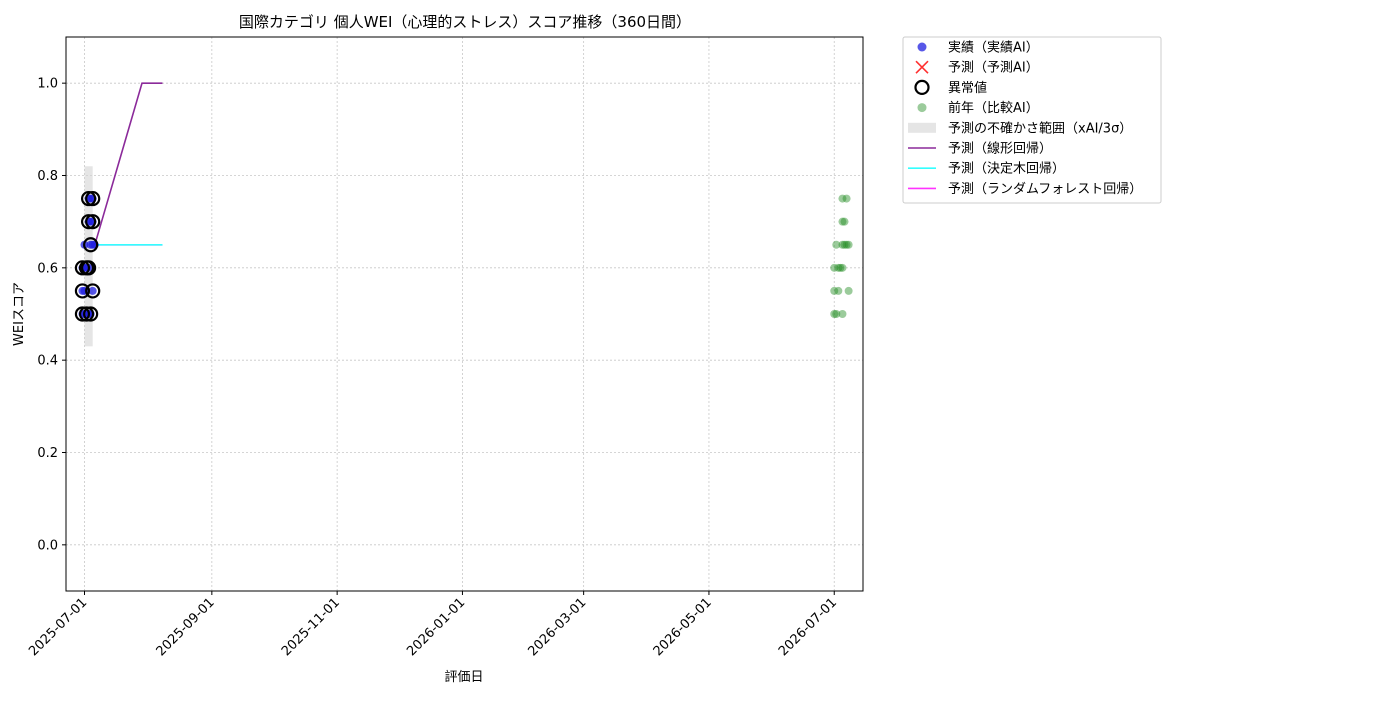 Image resolution: width=1400 pixels, height=704 pixels. What do you see at coordinates (465, 22) in the screenshot?
I see `chart-title: 国際カテゴリ 個人WEI（心理的ストレス）スコア推移（360日間）` at bounding box center [465, 22].